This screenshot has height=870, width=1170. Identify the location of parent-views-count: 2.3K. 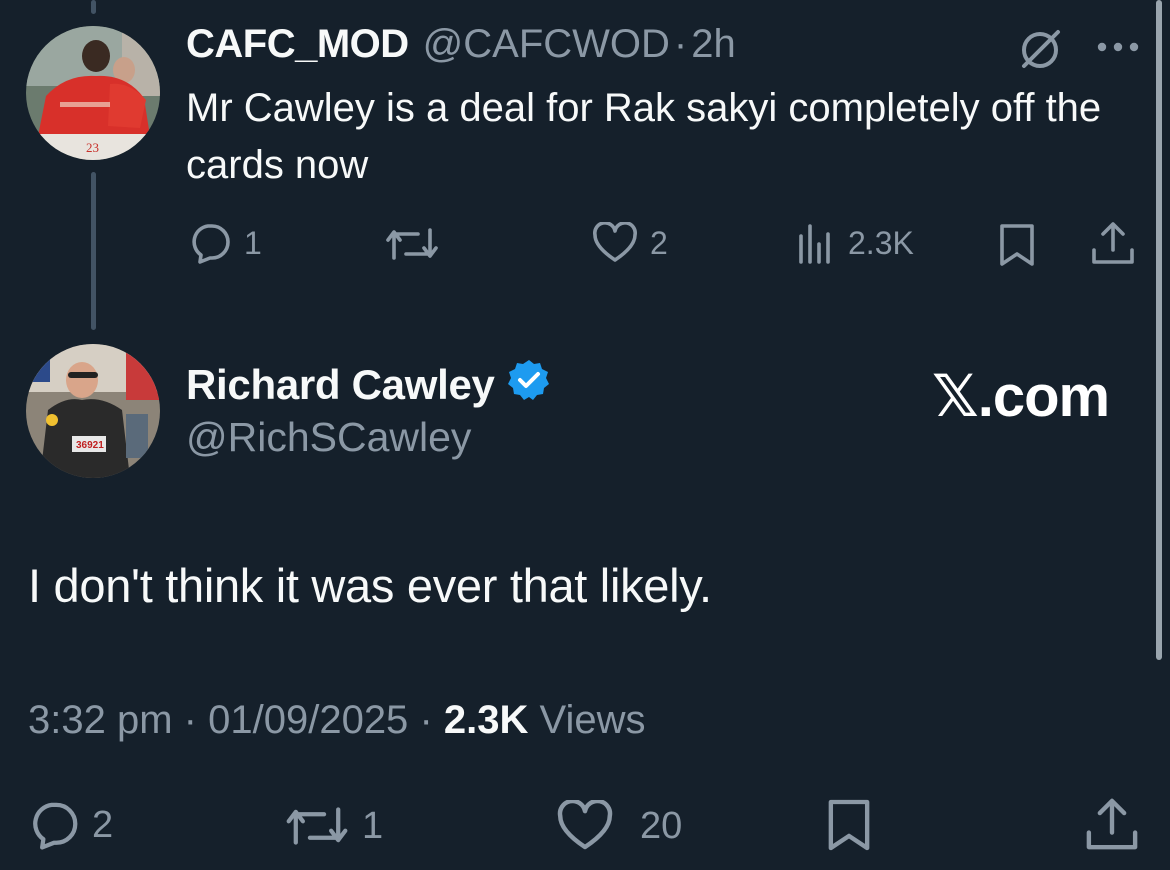
(881, 242).